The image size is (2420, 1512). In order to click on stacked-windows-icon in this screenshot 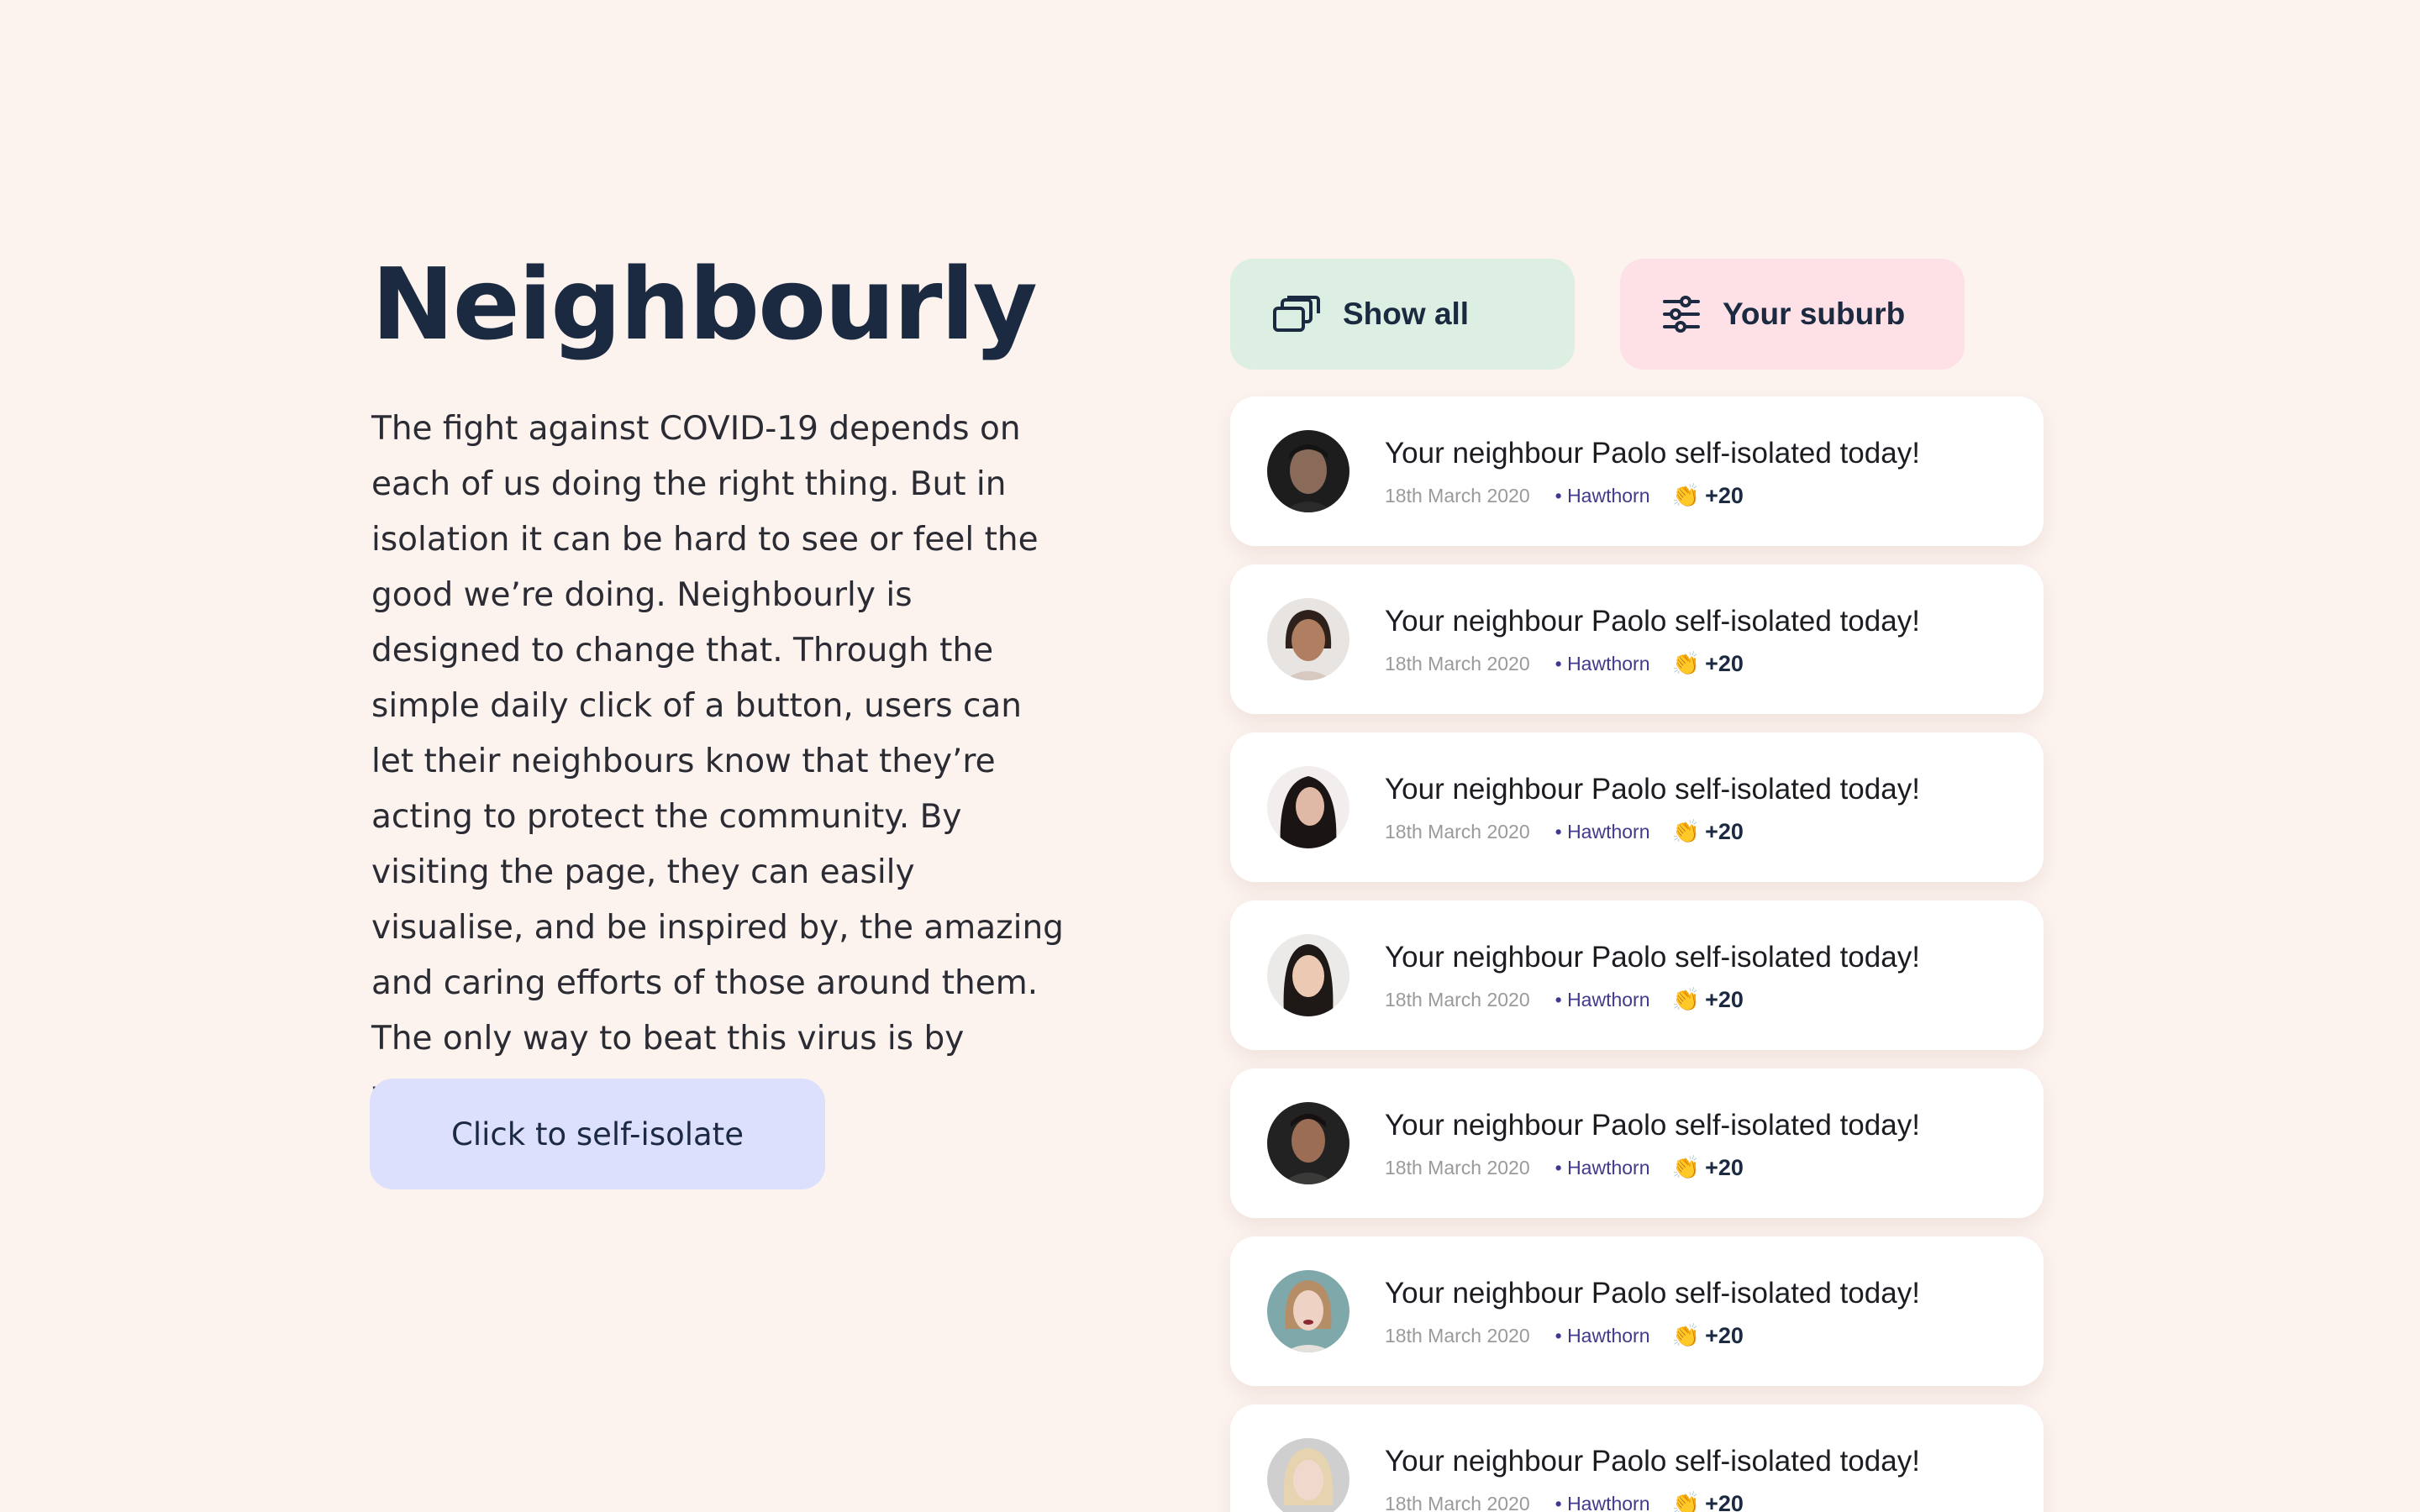, I will do `click(1296, 314)`.